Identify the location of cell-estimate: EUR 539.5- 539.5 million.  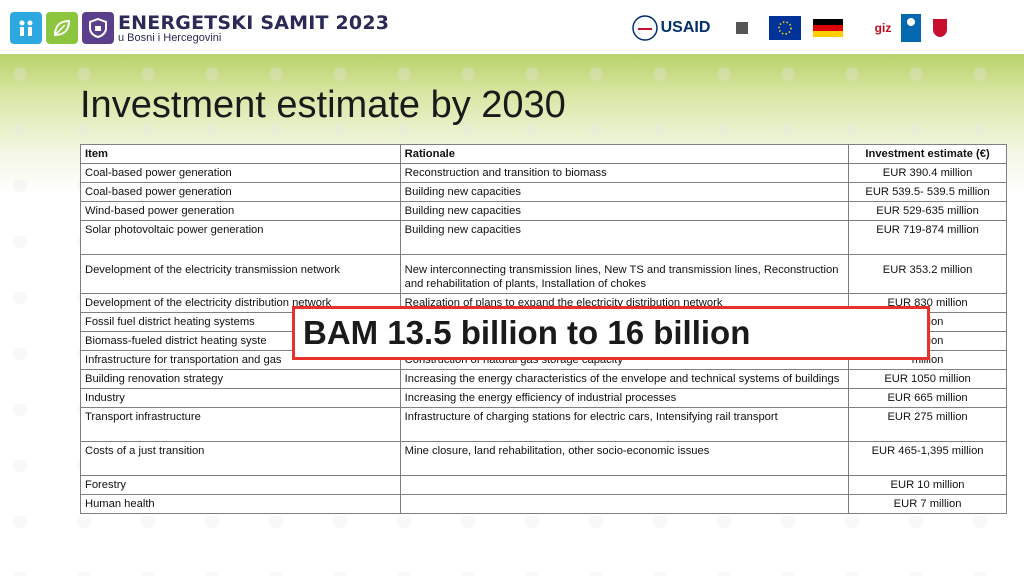
(927, 192).